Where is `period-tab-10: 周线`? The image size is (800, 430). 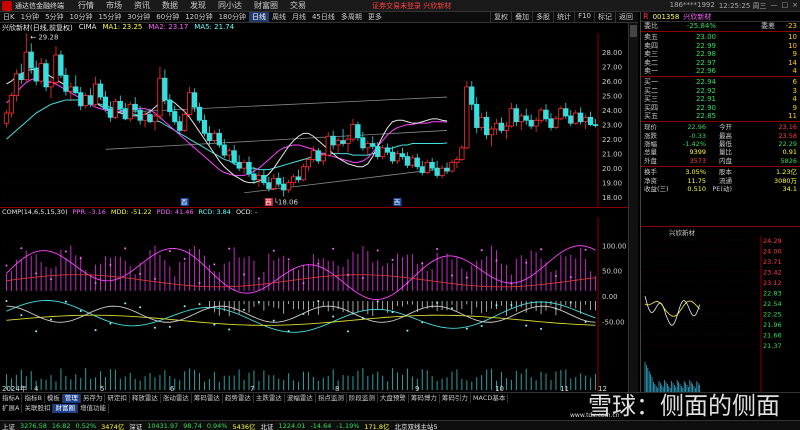
period-tab-10: 周线 is located at coordinates (279, 17).